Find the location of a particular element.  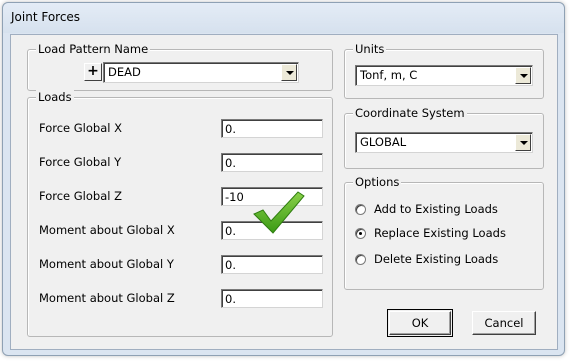

delete-existing-radio is located at coordinates (360, 259).